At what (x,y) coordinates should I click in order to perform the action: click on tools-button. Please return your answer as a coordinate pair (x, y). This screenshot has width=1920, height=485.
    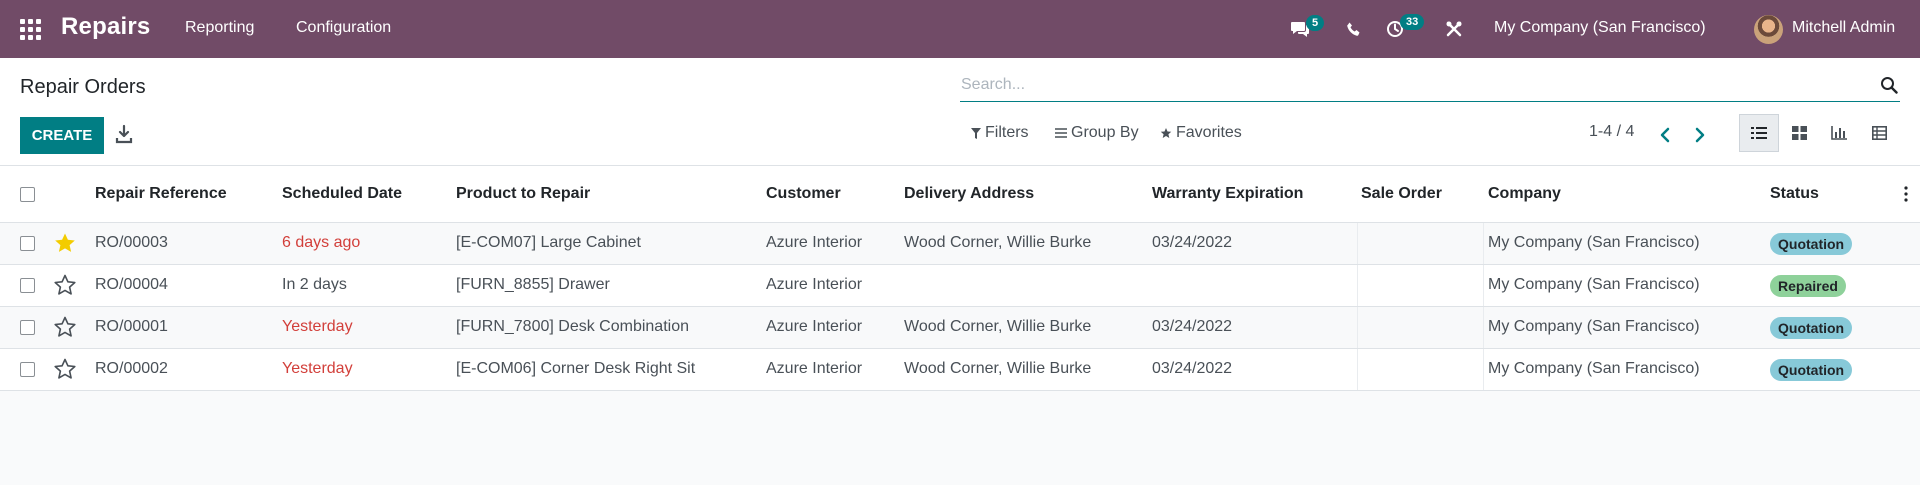
    Looking at the image, I should click on (1456, 29).